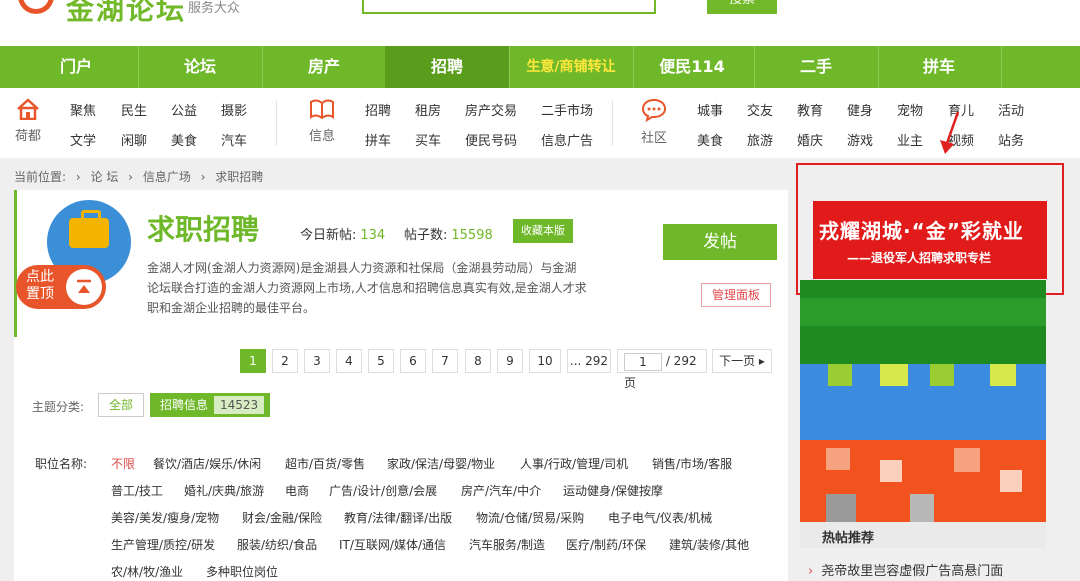 The height and width of the screenshot is (581, 1080). Describe the element at coordinates (545, 361) in the screenshot. I see `page-link: 10` at that location.